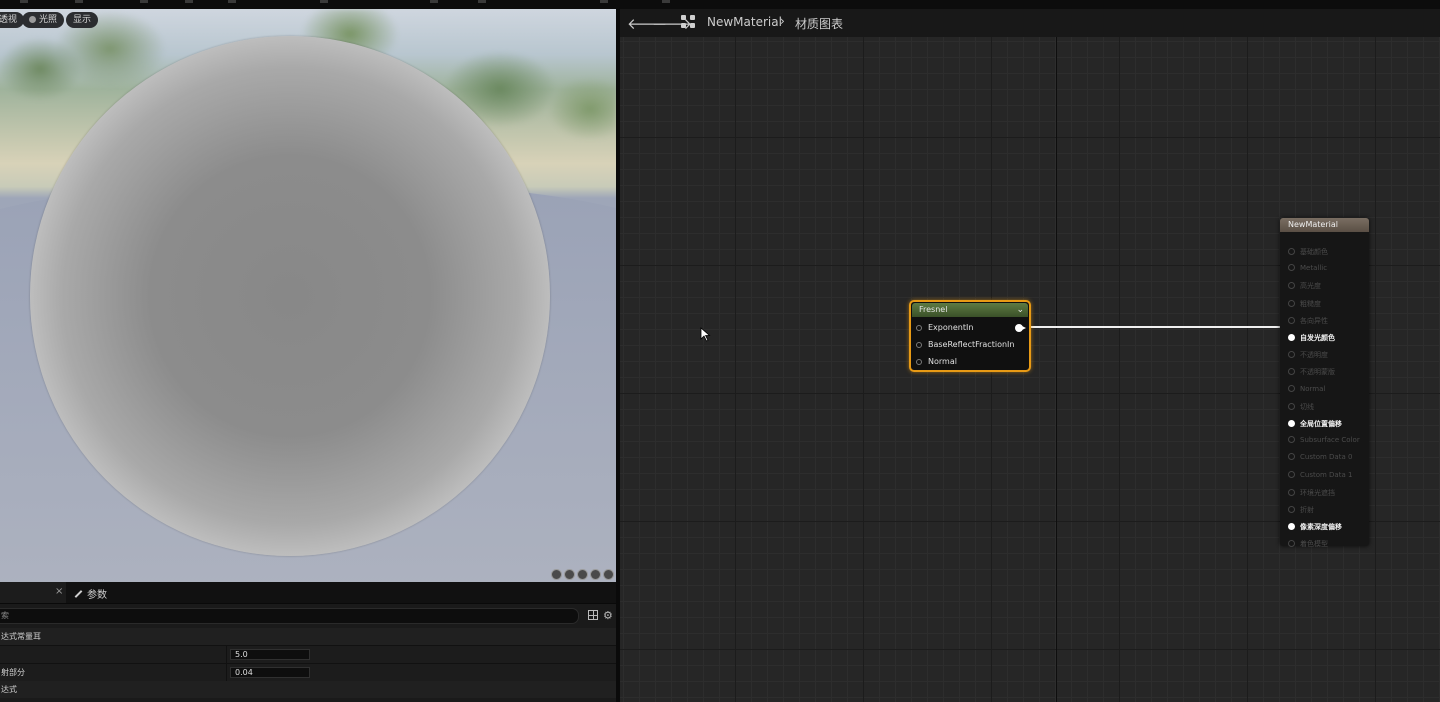 This screenshot has height=702, width=1440. I want to click on result-pin-row: 着色模型, so click(1308, 544).